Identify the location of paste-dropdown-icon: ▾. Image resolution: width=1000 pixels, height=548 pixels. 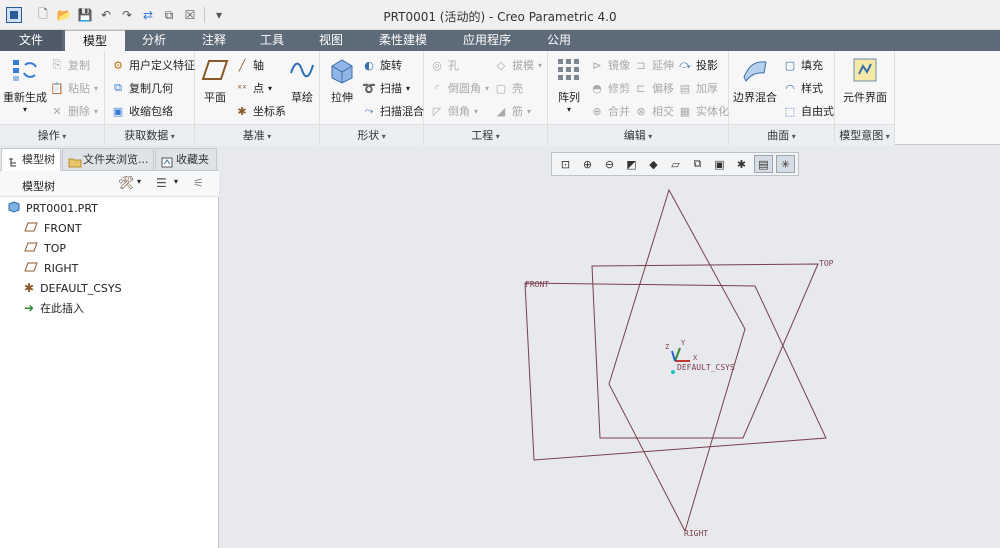
(96, 88).